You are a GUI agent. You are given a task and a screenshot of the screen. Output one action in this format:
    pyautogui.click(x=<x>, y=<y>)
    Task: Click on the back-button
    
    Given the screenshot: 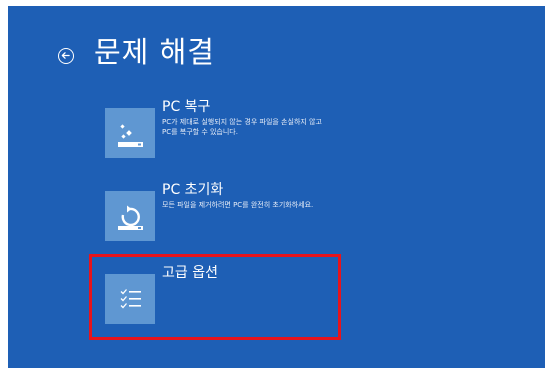 What is the action you would take?
    pyautogui.click(x=66, y=56)
    